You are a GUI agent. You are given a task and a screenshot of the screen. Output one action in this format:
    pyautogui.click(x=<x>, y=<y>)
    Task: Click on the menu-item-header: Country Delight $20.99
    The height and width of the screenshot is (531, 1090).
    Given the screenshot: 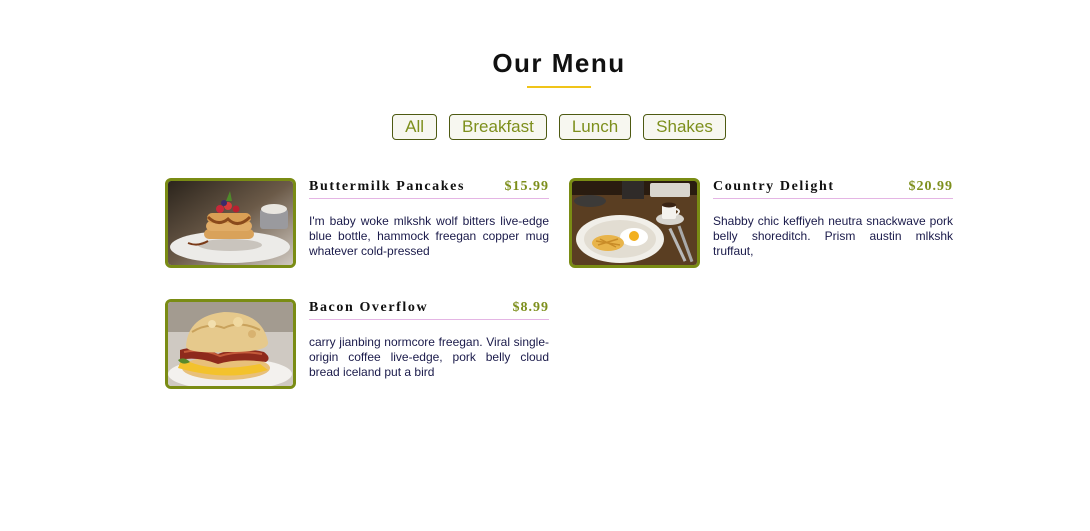 What is the action you would take?
    pyautogui.click(x=833, y=188)
    